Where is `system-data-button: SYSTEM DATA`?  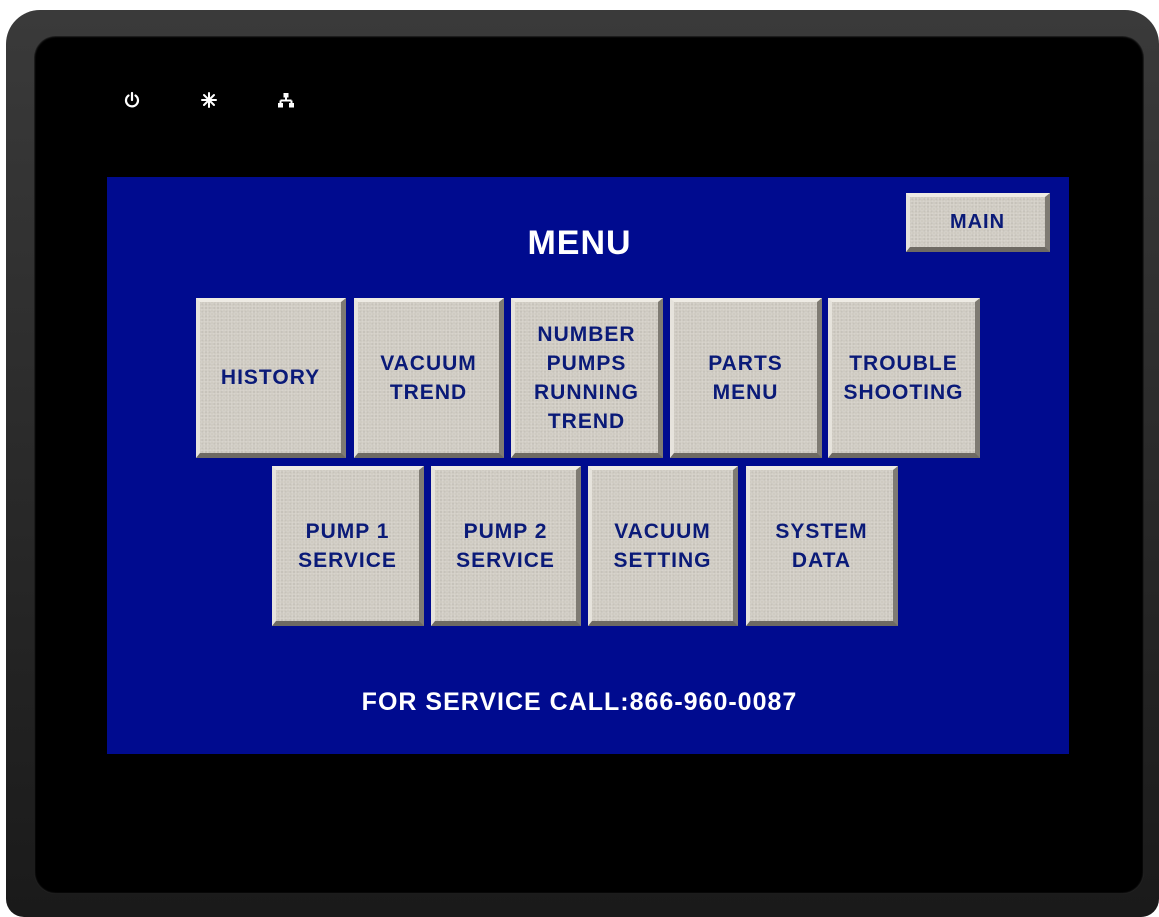 system-data-button: SYSTEM DATA is located at coordinates (822, 546).